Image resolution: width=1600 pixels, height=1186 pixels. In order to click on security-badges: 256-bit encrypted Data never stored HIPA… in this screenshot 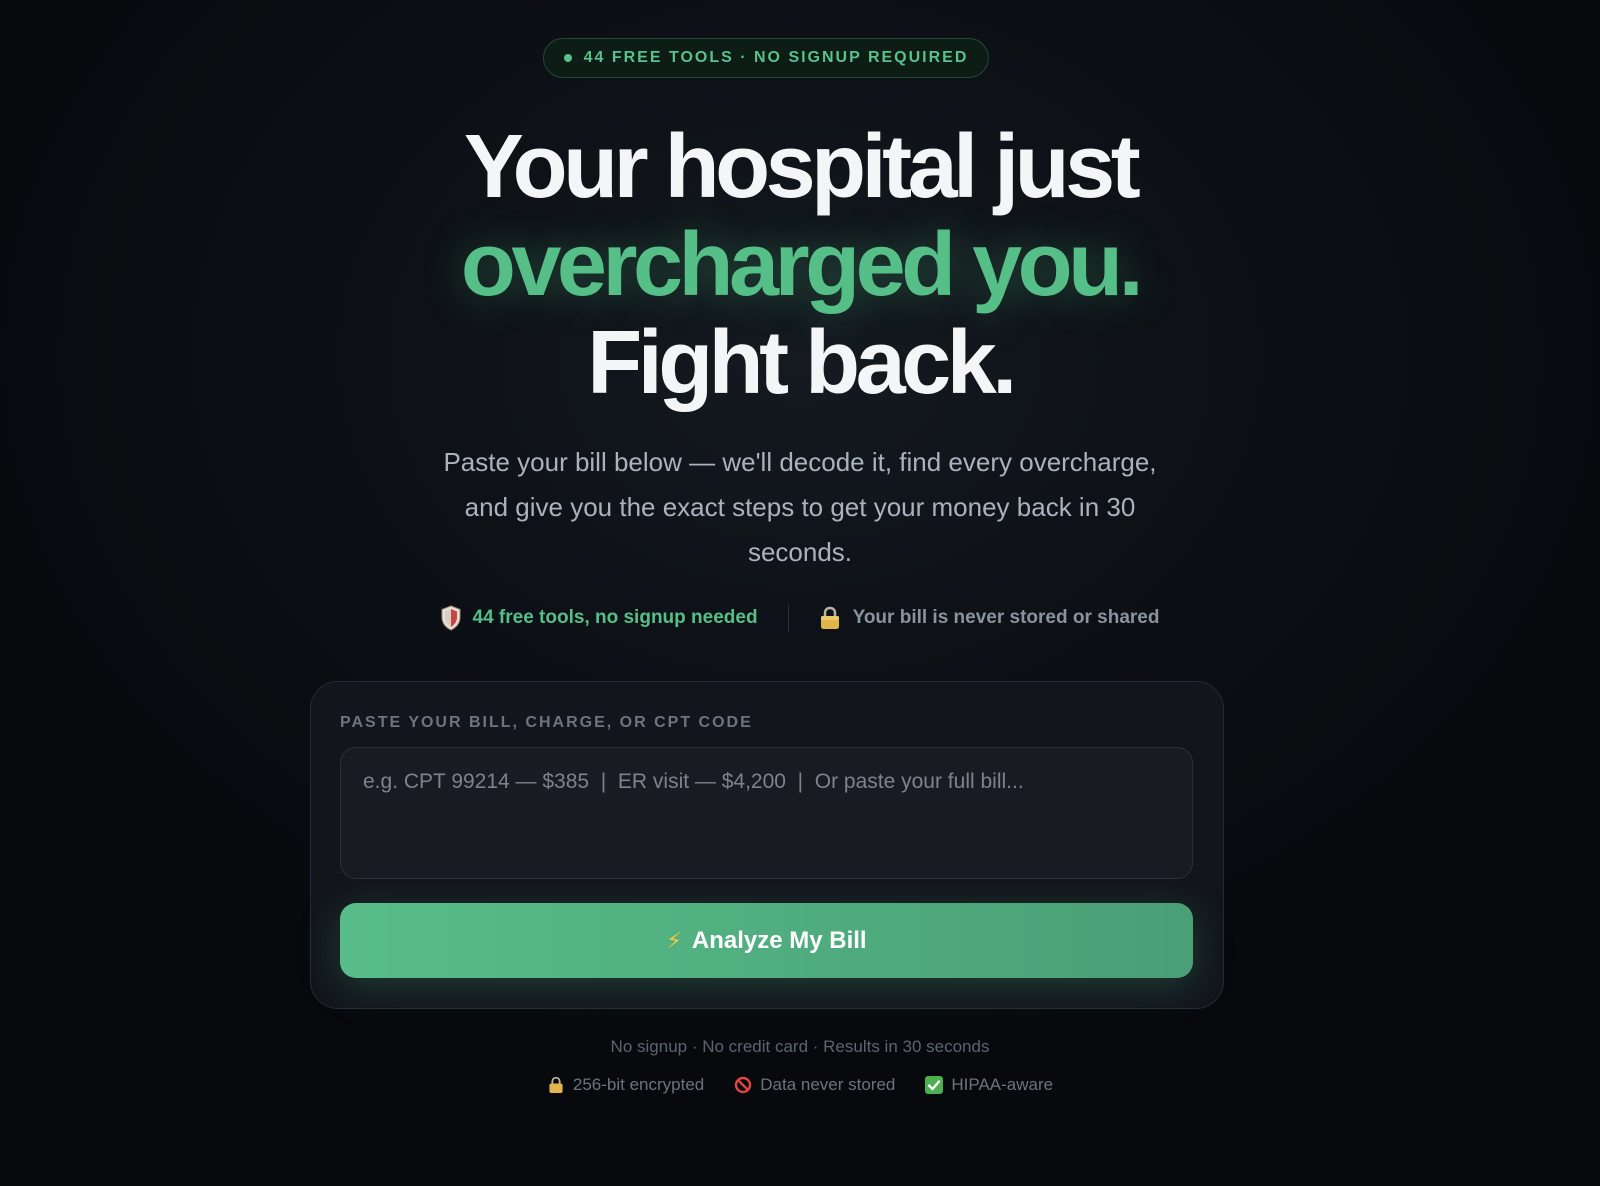, I will do `click(800, 1085)`.